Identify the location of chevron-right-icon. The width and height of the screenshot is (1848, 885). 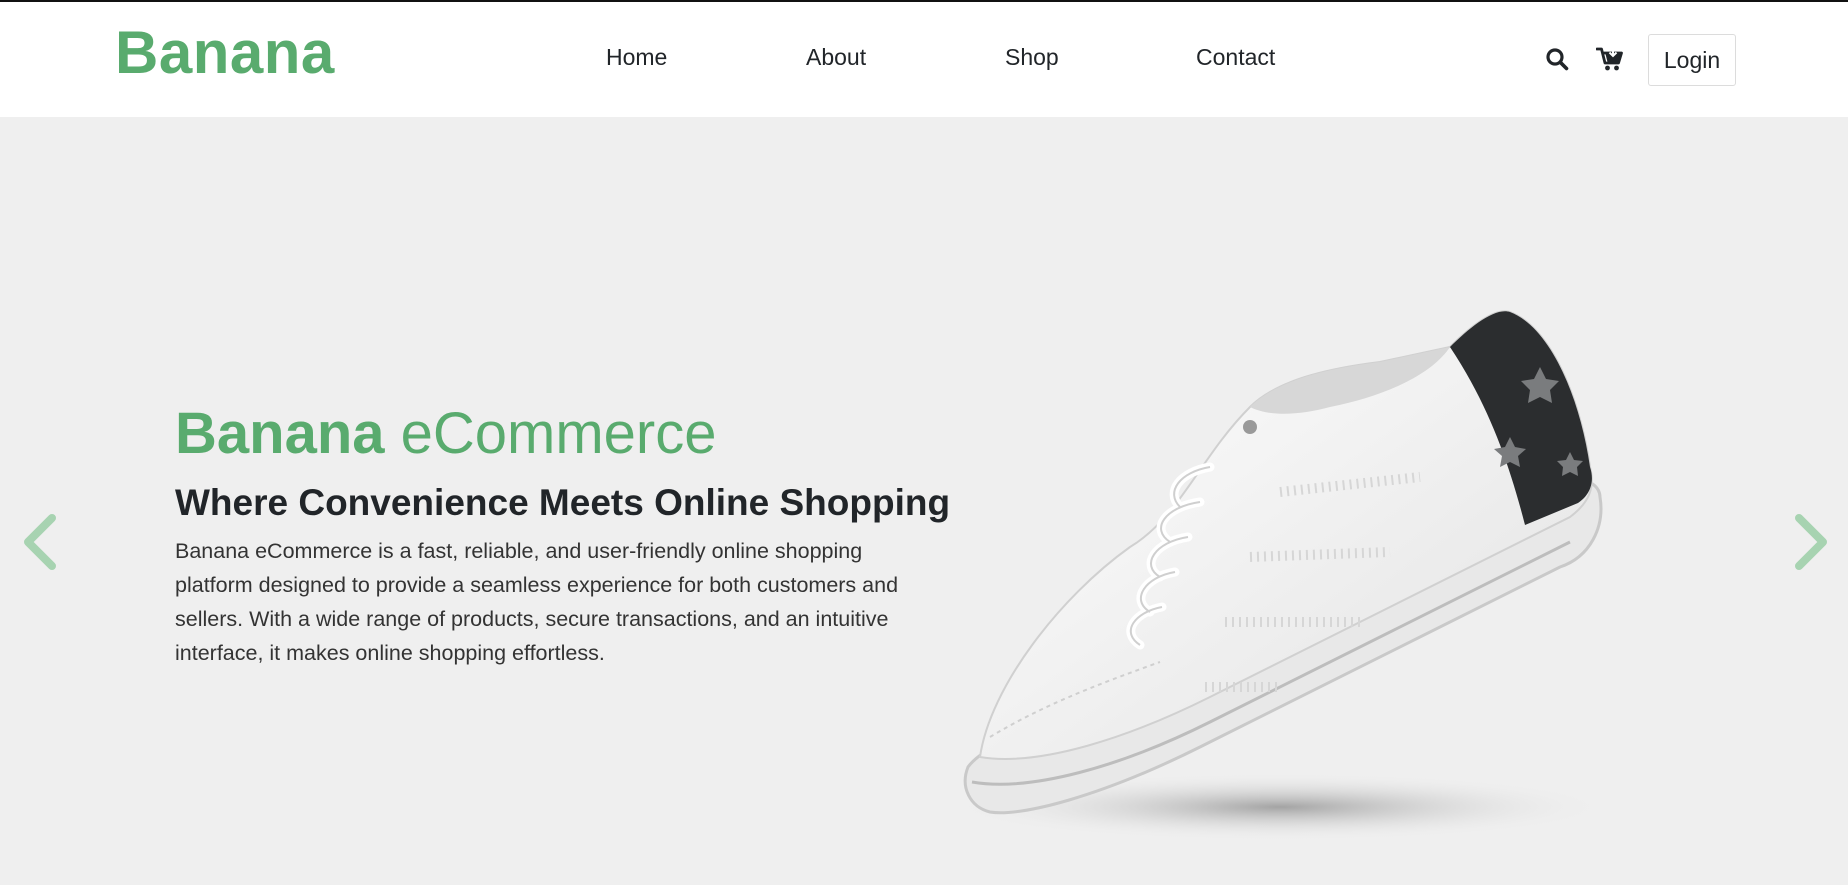
(1811, 542).